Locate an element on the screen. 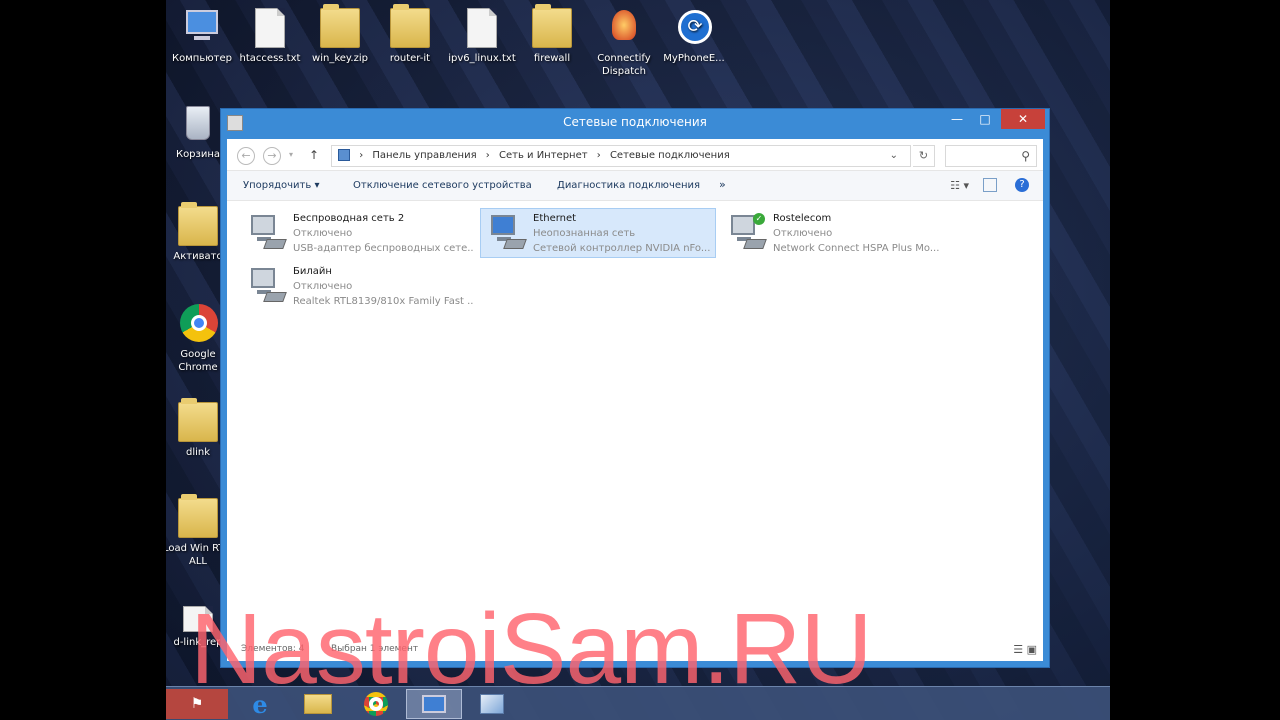 The width and height of the screenshot is (1280, 720). diagnose-connection-button: Диагностика подключения is located at coordinates (628, 185).